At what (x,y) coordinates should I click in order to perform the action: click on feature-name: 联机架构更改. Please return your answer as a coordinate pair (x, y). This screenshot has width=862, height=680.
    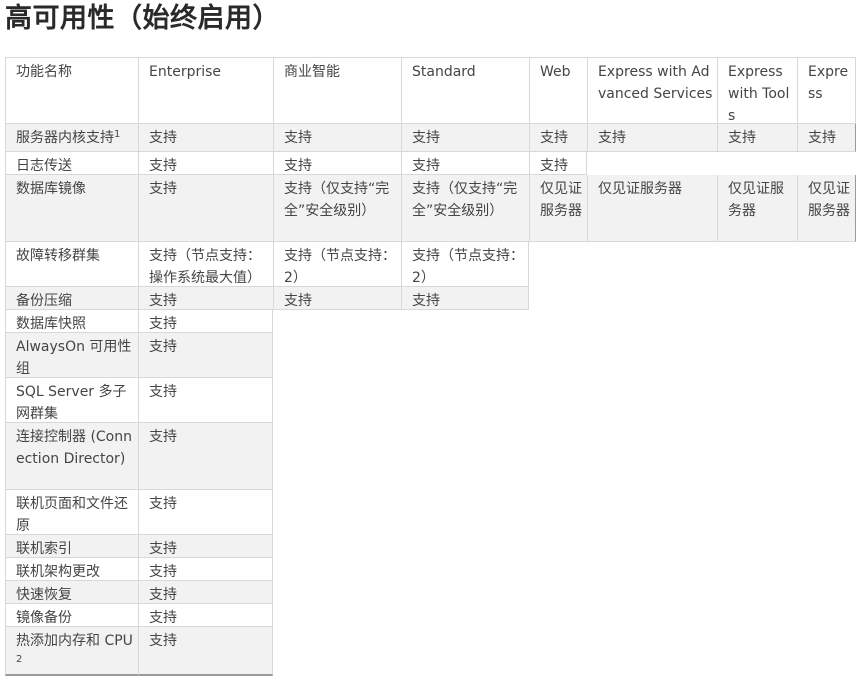
    Looking at the image, I should click on (58, 572).